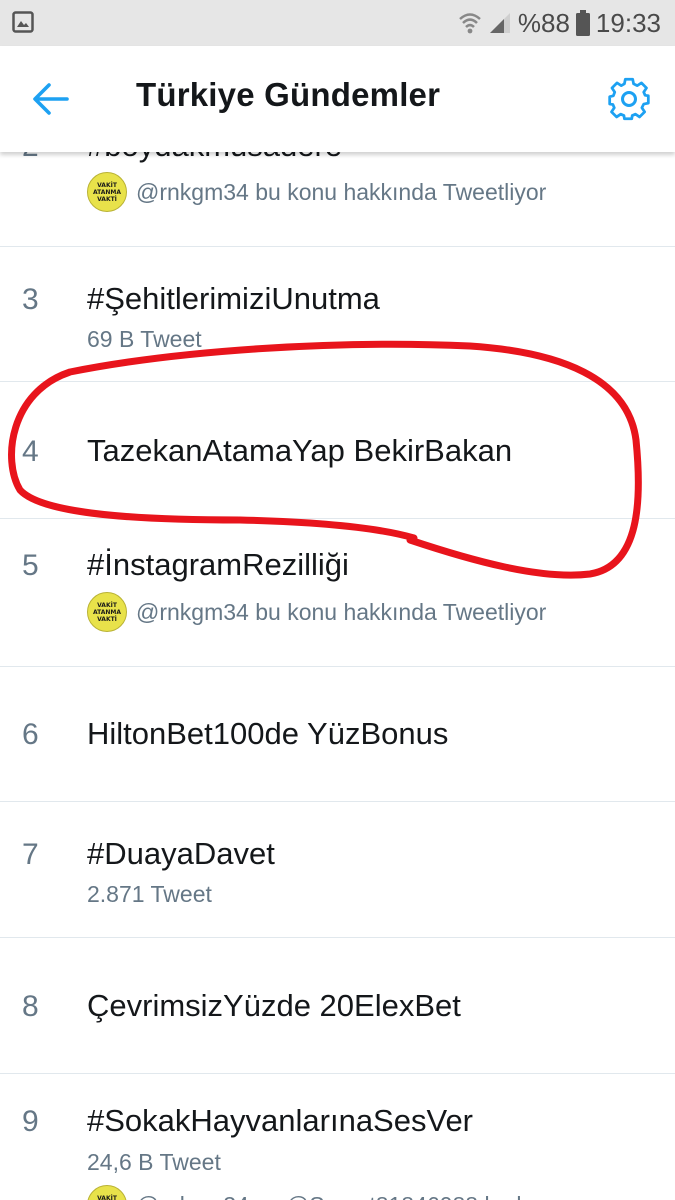  What do you see at coordinates (149, 894) in the screenshot?
I see `tweet-count: 2.871 Tweet` at bounding box center [149, 894].